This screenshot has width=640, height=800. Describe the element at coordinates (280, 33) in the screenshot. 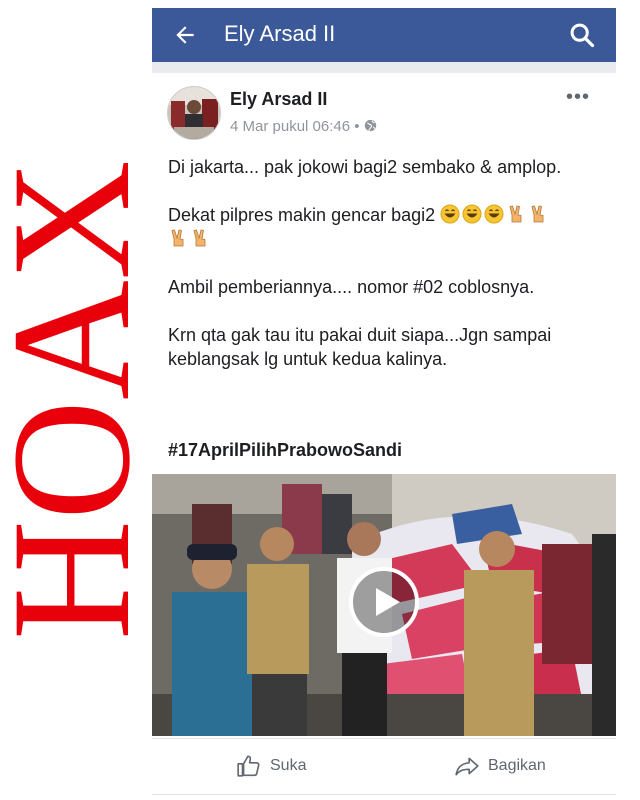

I see `page-title: Ely Arsad II` at that location.